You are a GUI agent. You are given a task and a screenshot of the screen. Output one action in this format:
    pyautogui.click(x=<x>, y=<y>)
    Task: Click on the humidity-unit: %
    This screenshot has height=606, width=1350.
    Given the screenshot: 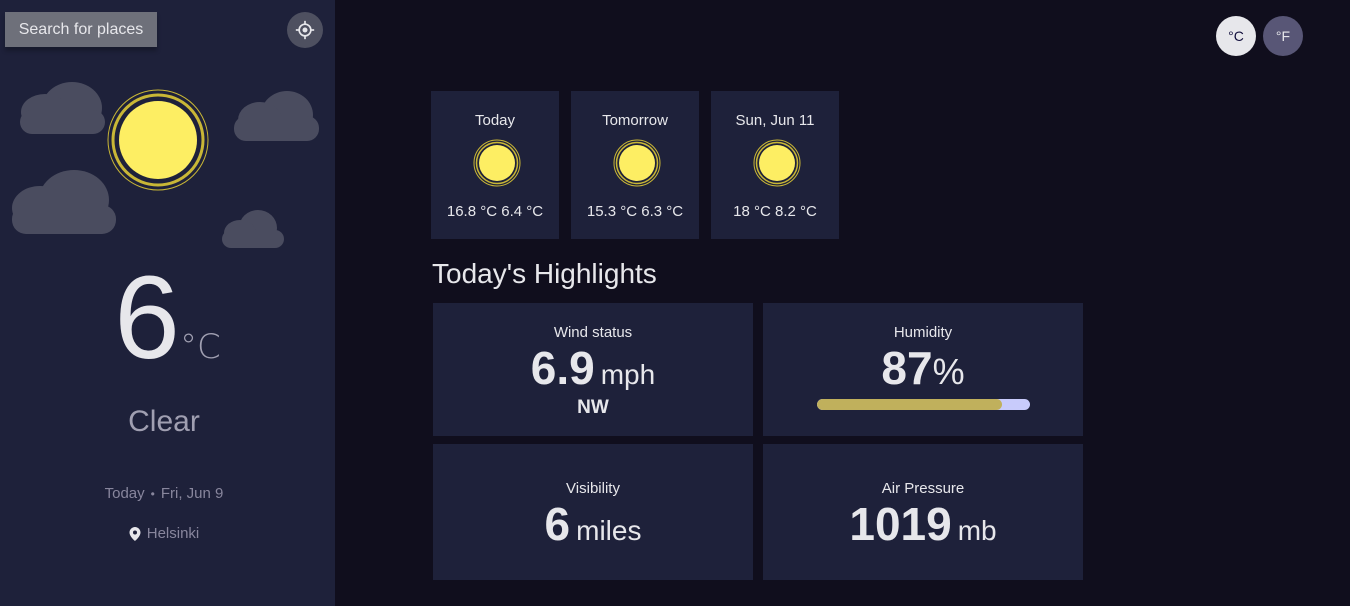 What is the action you would take?
    pyautogui.click(x=948, y=371)
    